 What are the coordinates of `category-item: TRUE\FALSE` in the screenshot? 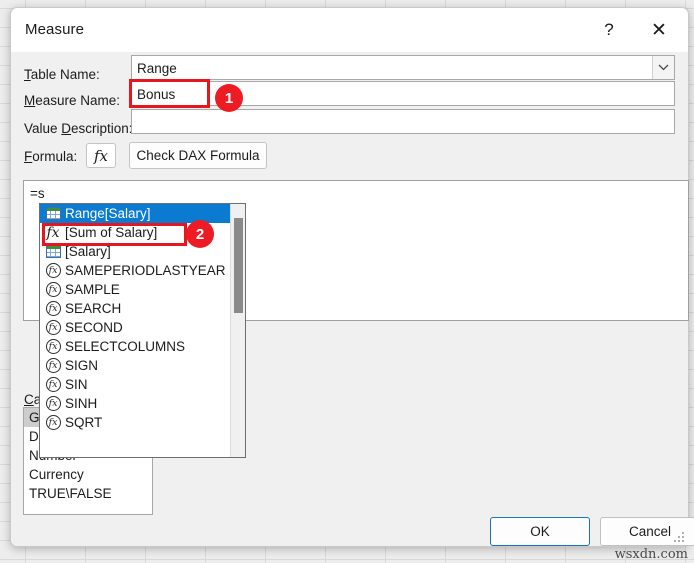 It's located at (88, 493).